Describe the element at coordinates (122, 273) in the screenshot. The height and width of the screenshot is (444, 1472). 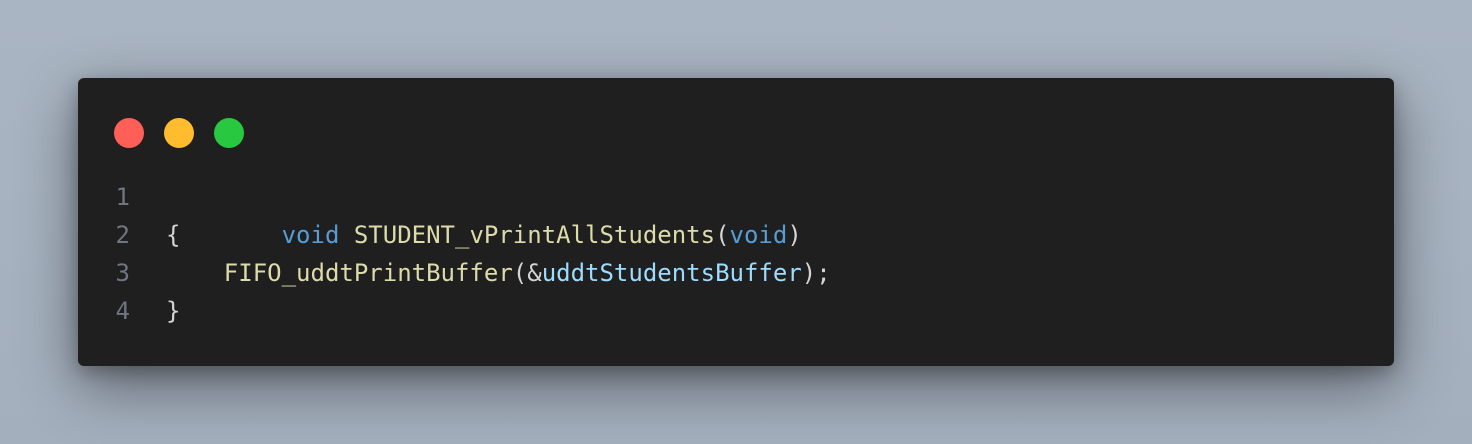
I see `line-number: 3` at that location.